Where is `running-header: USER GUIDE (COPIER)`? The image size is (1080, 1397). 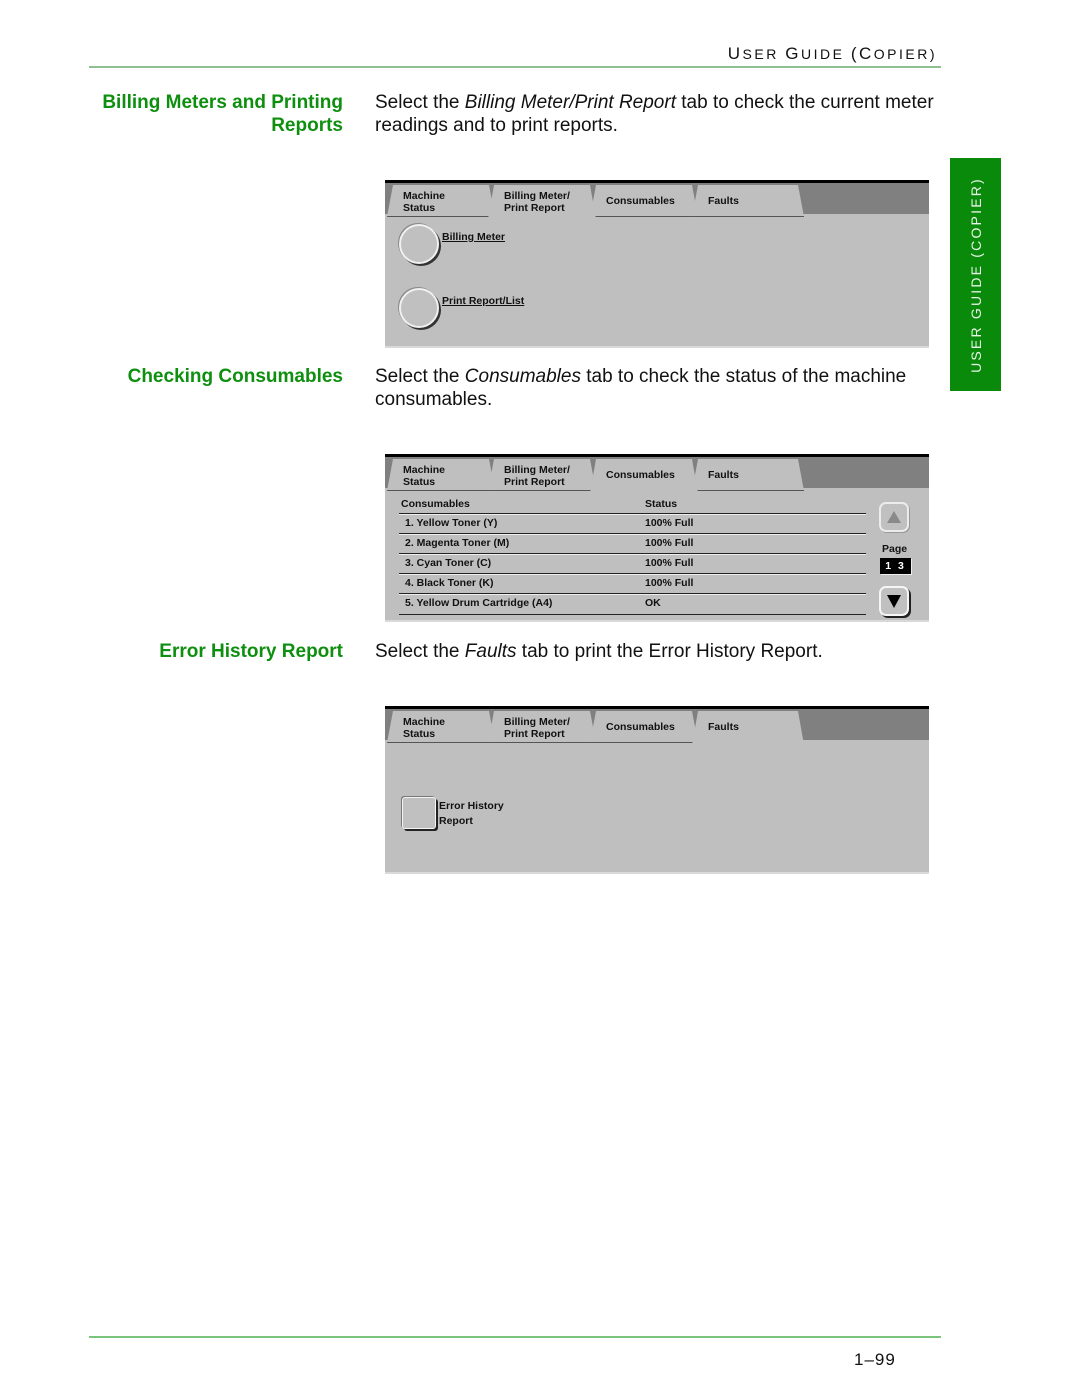 running-header: USER GUIDE (COPIER) is located at coordinates (832, 53).